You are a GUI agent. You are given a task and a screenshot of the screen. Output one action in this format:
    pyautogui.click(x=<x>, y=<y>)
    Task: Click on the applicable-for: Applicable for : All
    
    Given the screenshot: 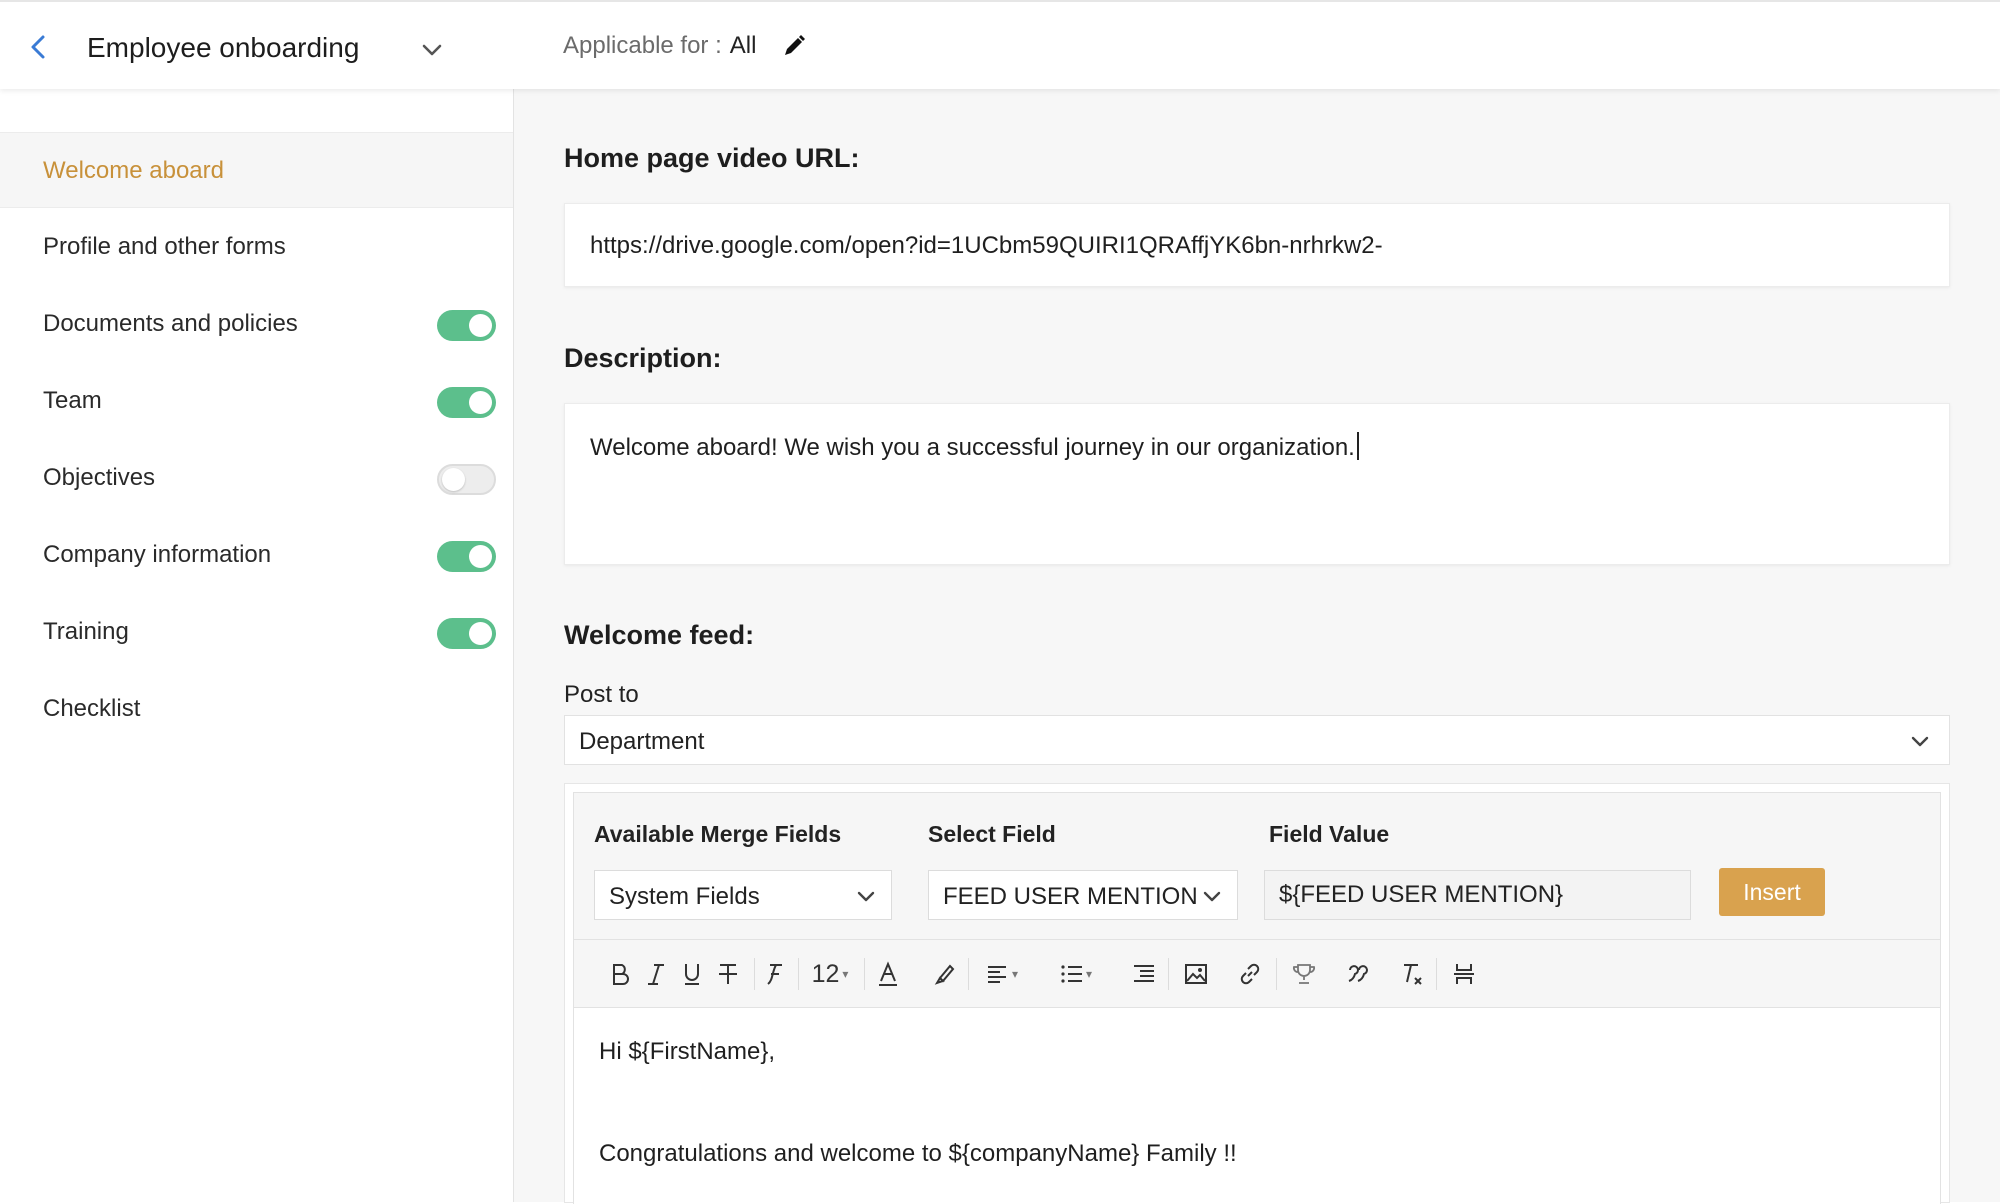 What is the action you would take?
    pyautogui.click(x=659, y=46)
    